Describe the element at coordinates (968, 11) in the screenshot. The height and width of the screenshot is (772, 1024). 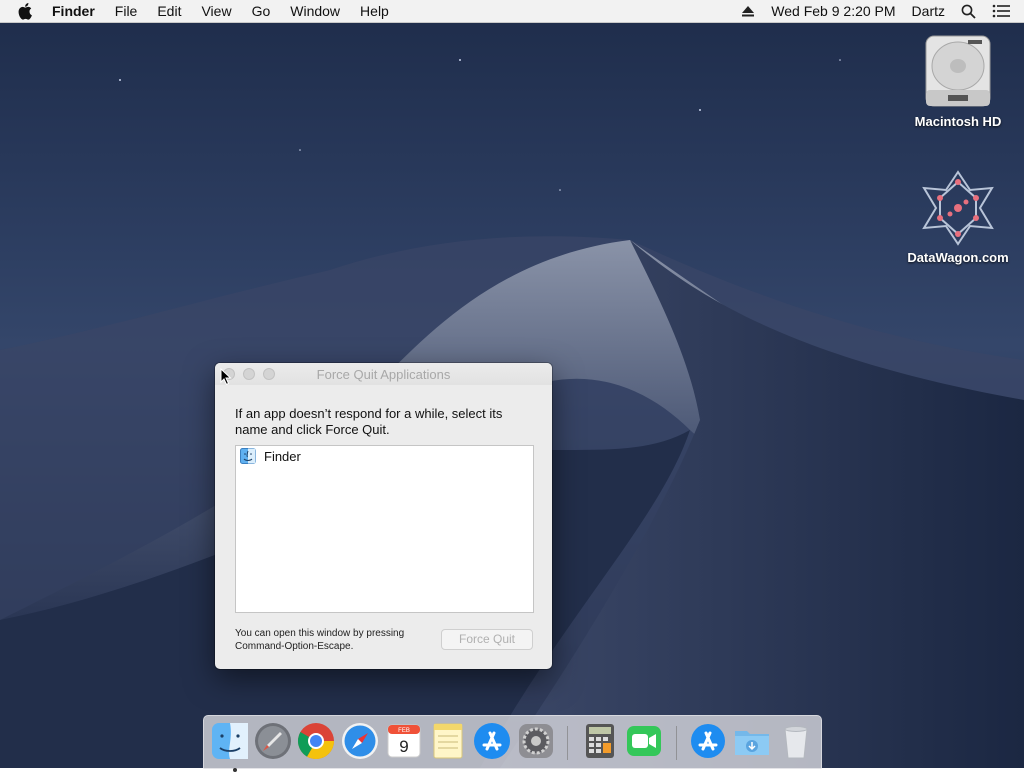
I see `spotlight-search-icon` at that location.